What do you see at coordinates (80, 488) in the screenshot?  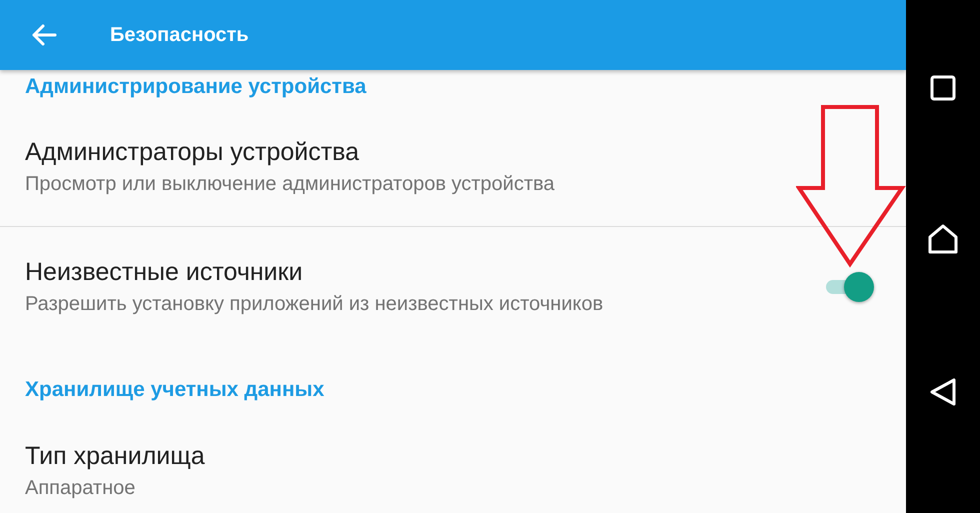 I see `setting-summary: Аппаратное` at bounding box center [80, 488].